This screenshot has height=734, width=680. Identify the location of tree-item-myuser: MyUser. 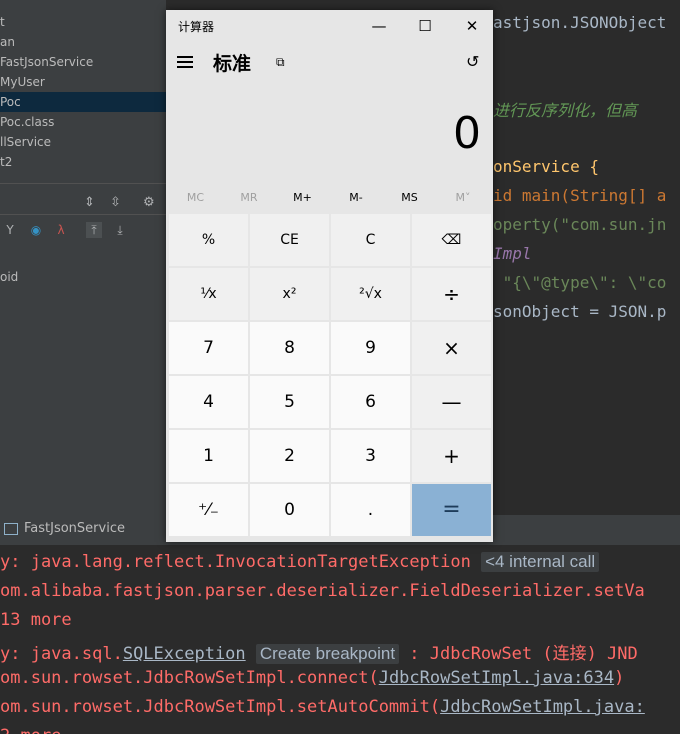
(22, 82).